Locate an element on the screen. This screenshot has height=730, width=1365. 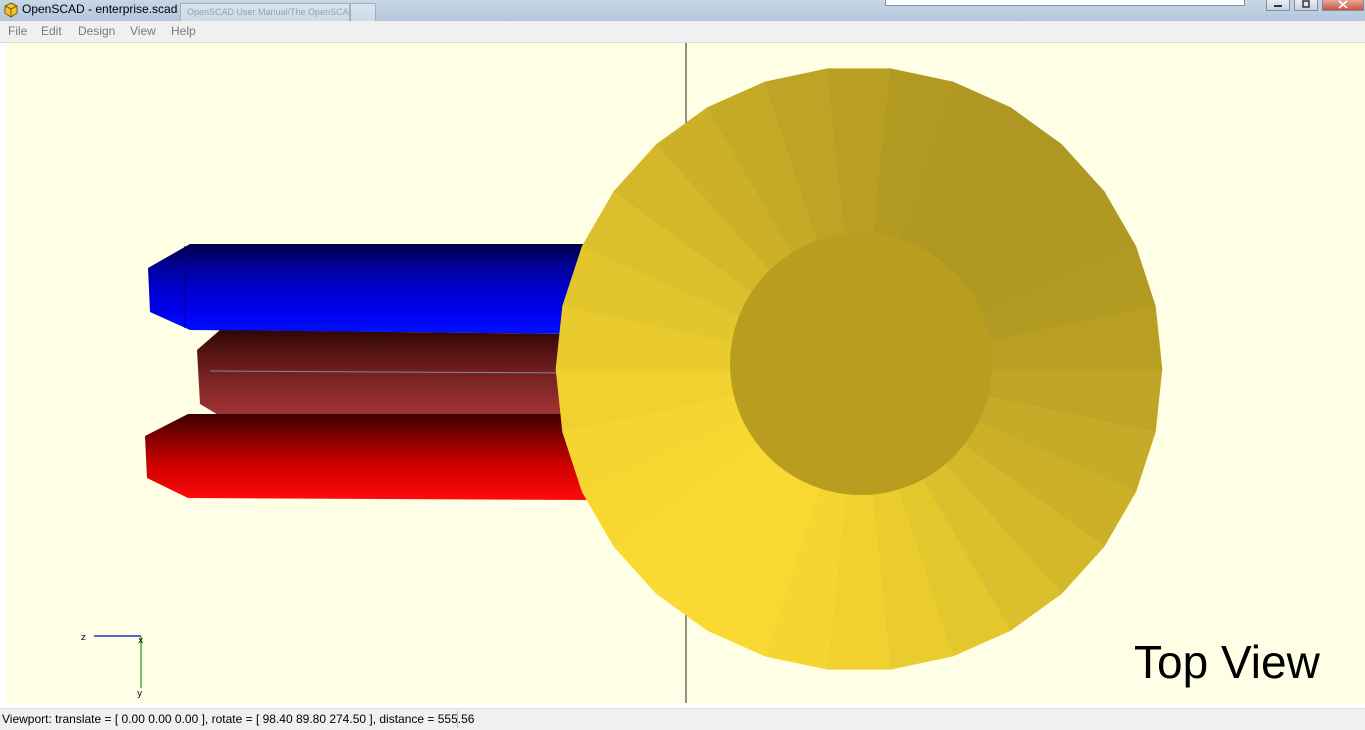
menu-design: Design is located at coordinates (96, 31).